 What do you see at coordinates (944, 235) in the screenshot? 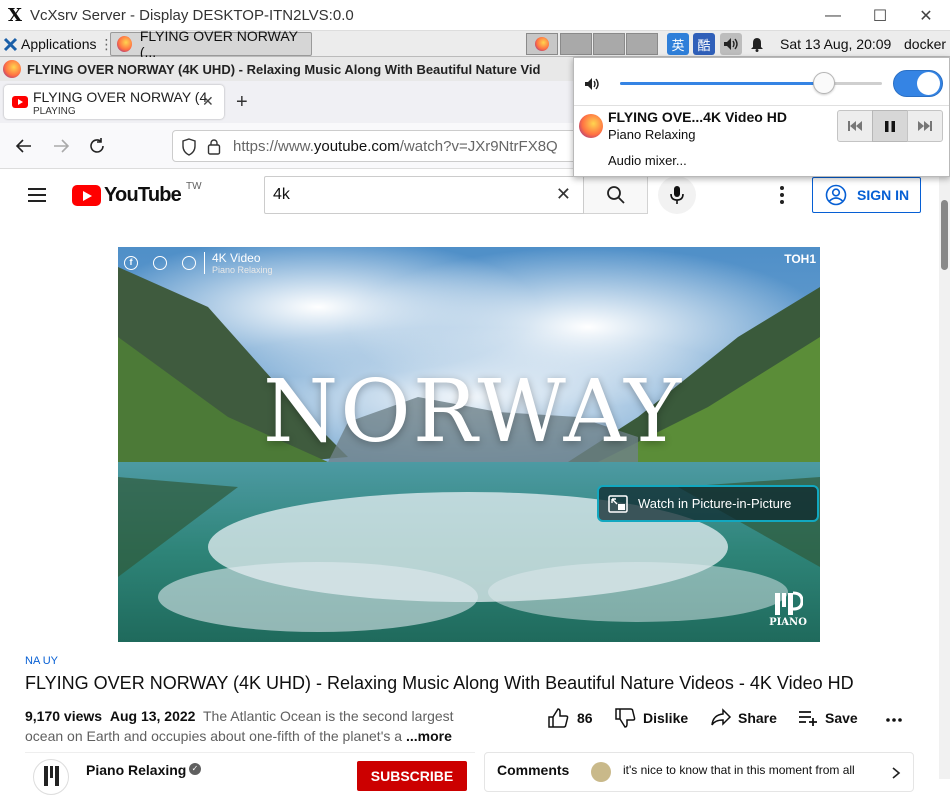
I see `scrollbar-thumb` at bounding box center [944, 235].